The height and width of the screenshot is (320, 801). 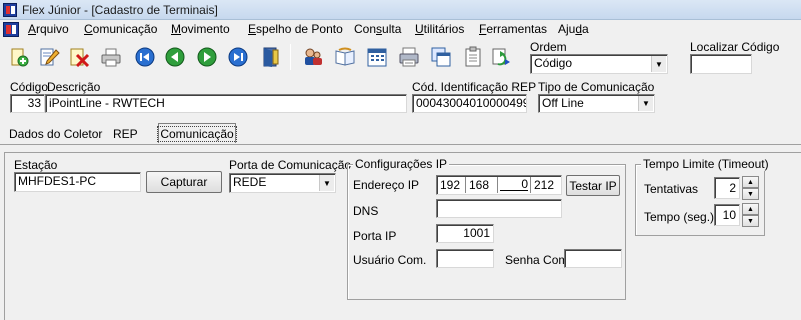 I want to click on menu-ferramentas: Ferramentas, so click(x=513, y=29).